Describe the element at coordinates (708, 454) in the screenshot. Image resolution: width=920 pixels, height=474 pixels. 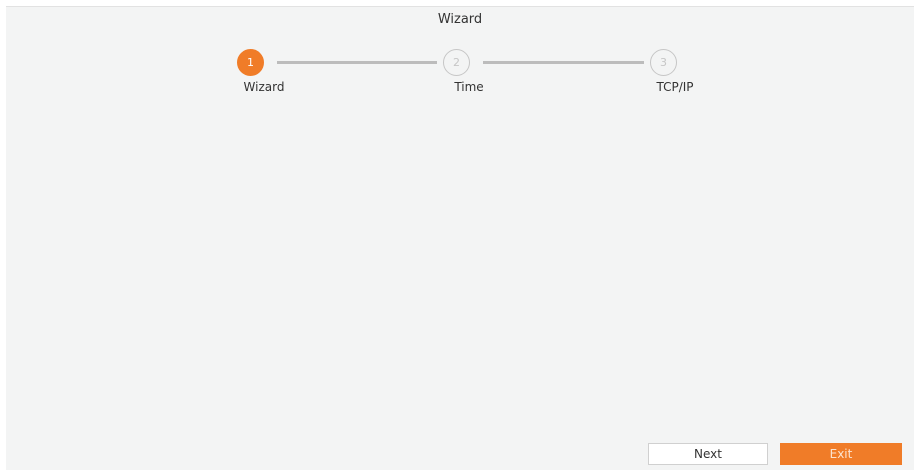
I see `next-button: Next` at that location.